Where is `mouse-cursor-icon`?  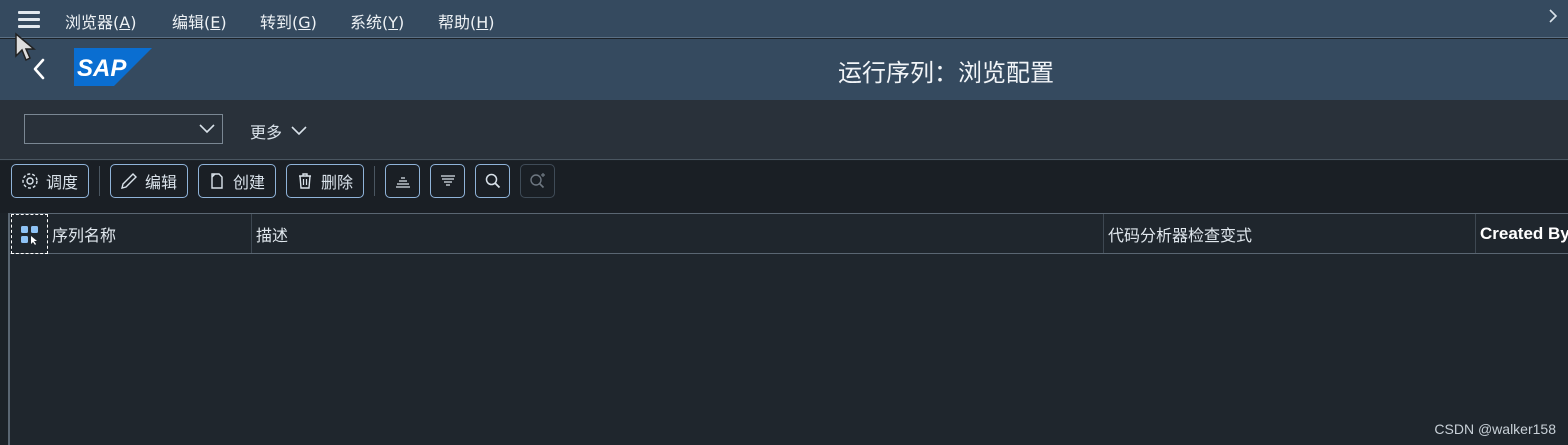
mouse-cursor-icon is located at coordinates (25, 47).